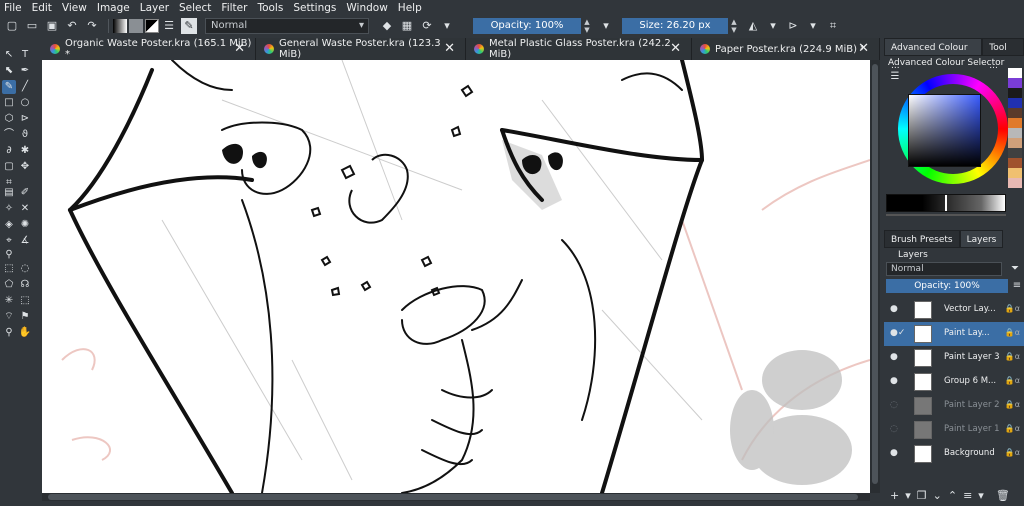  Describe the element at coordinates (72, 26) in the screenshot. I see `undo-icon: ↶` at that location.